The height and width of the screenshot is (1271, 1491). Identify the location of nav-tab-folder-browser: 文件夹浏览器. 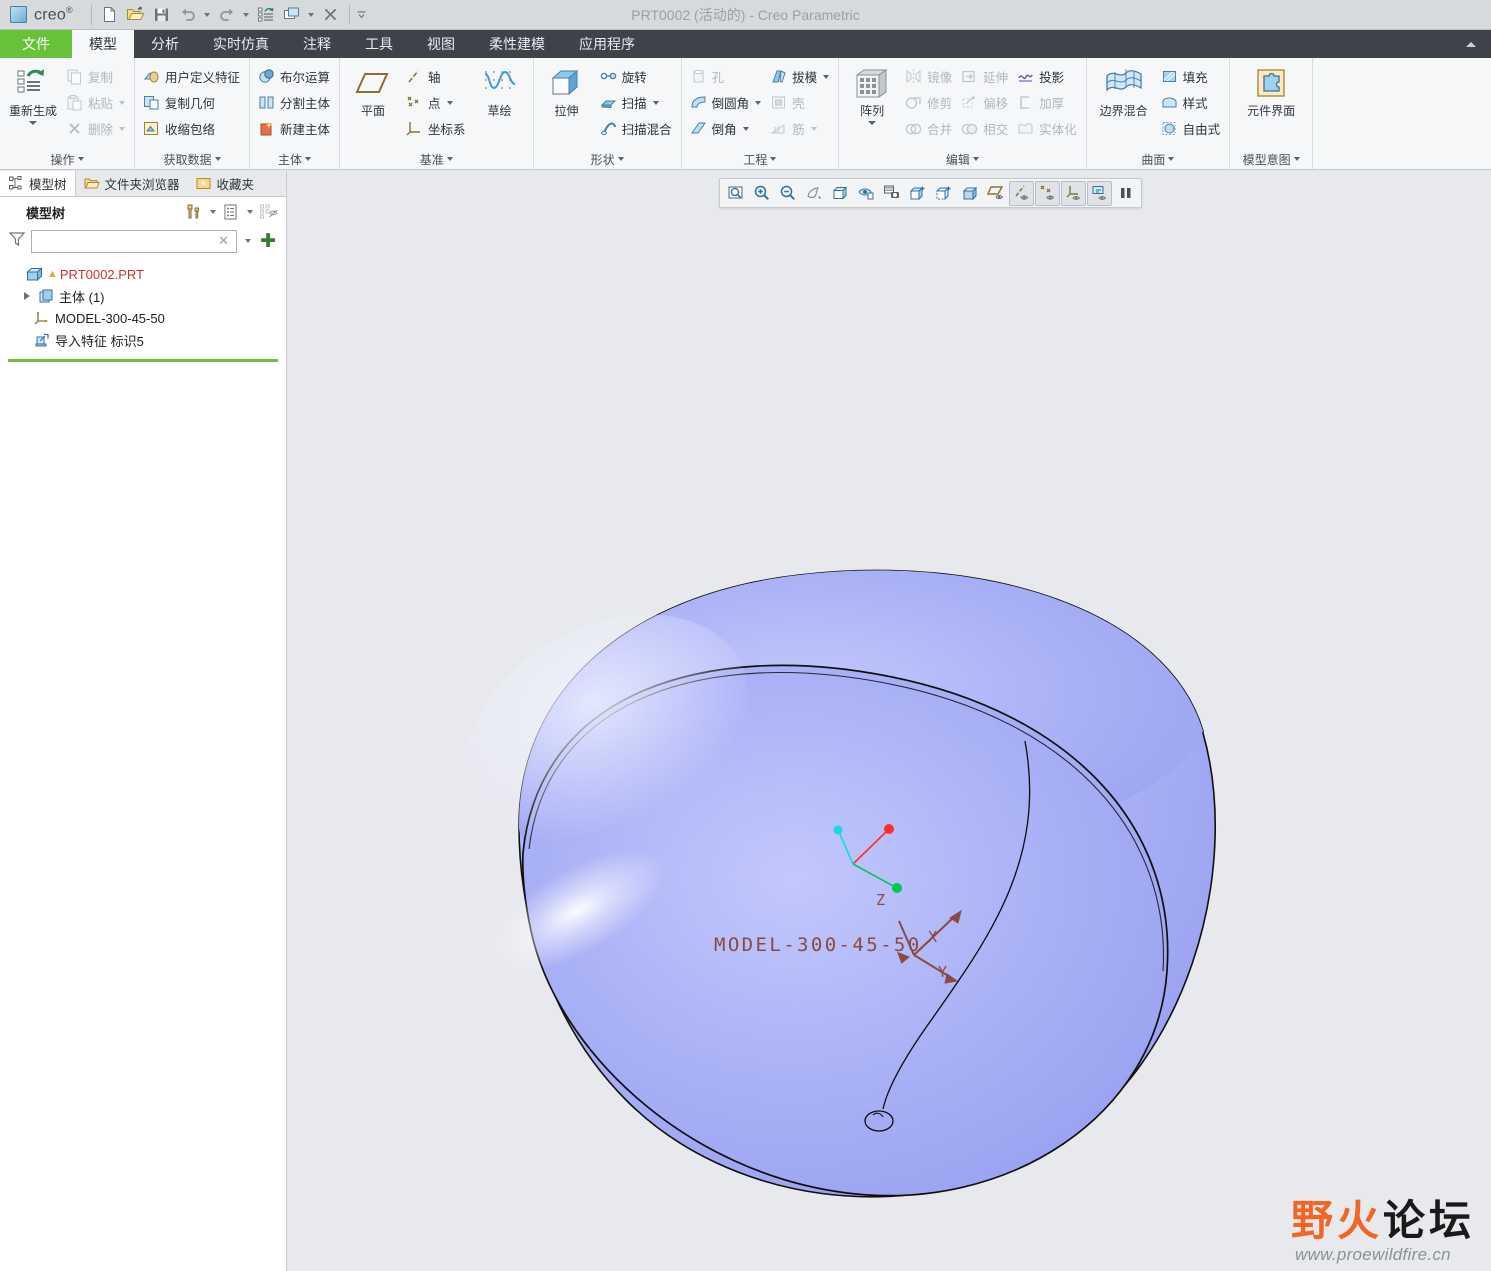
(132, 183).